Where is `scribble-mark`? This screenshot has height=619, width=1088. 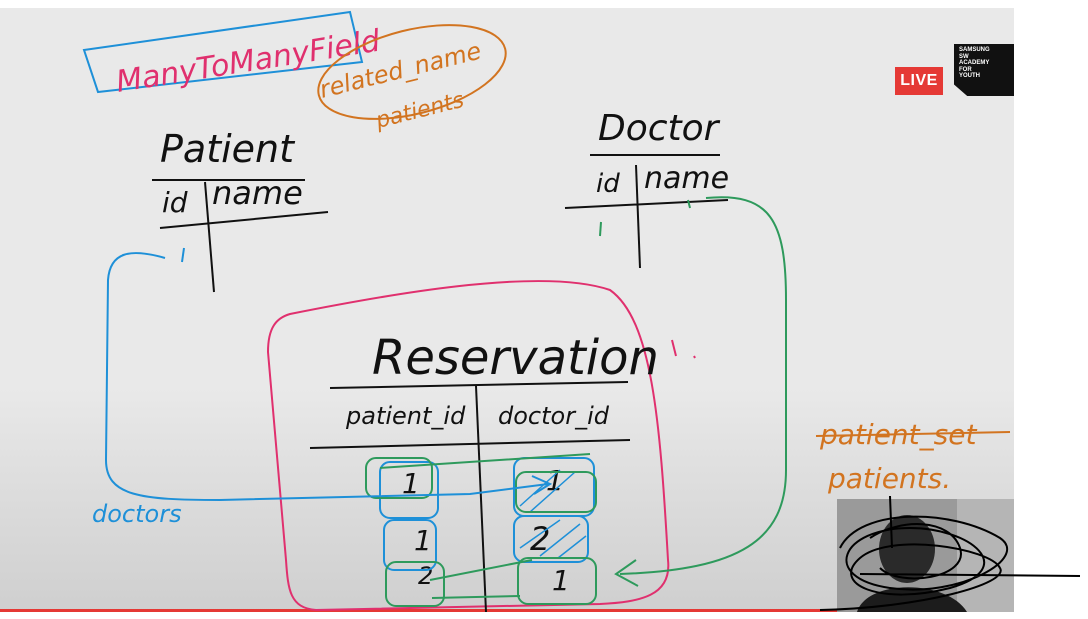
scribble-mark is located at coordinates (950, 553).